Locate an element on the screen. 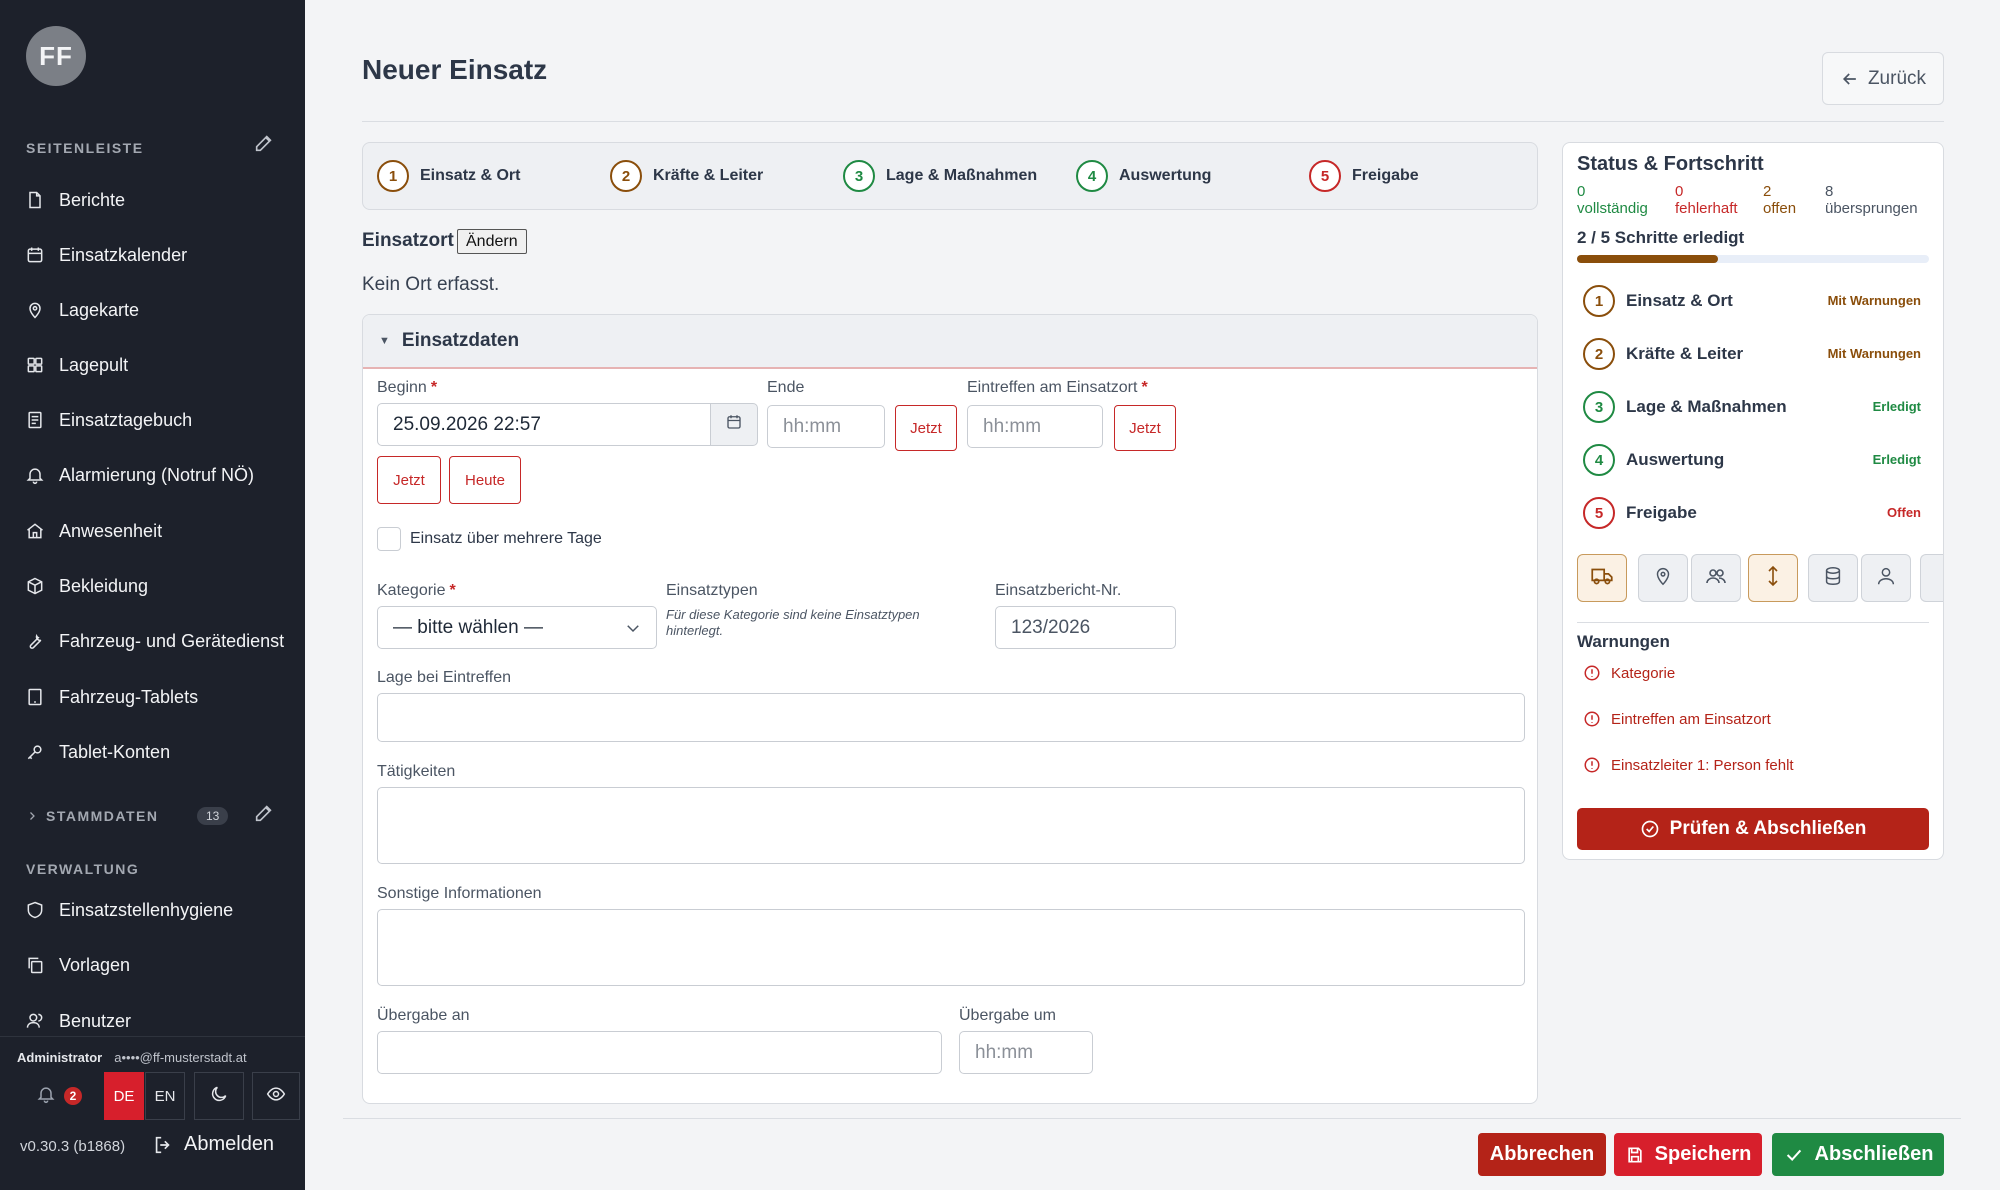 This screenshot has height=1190, width=2000. warning-item: Kategorie is located at coordinates (1629, 673).